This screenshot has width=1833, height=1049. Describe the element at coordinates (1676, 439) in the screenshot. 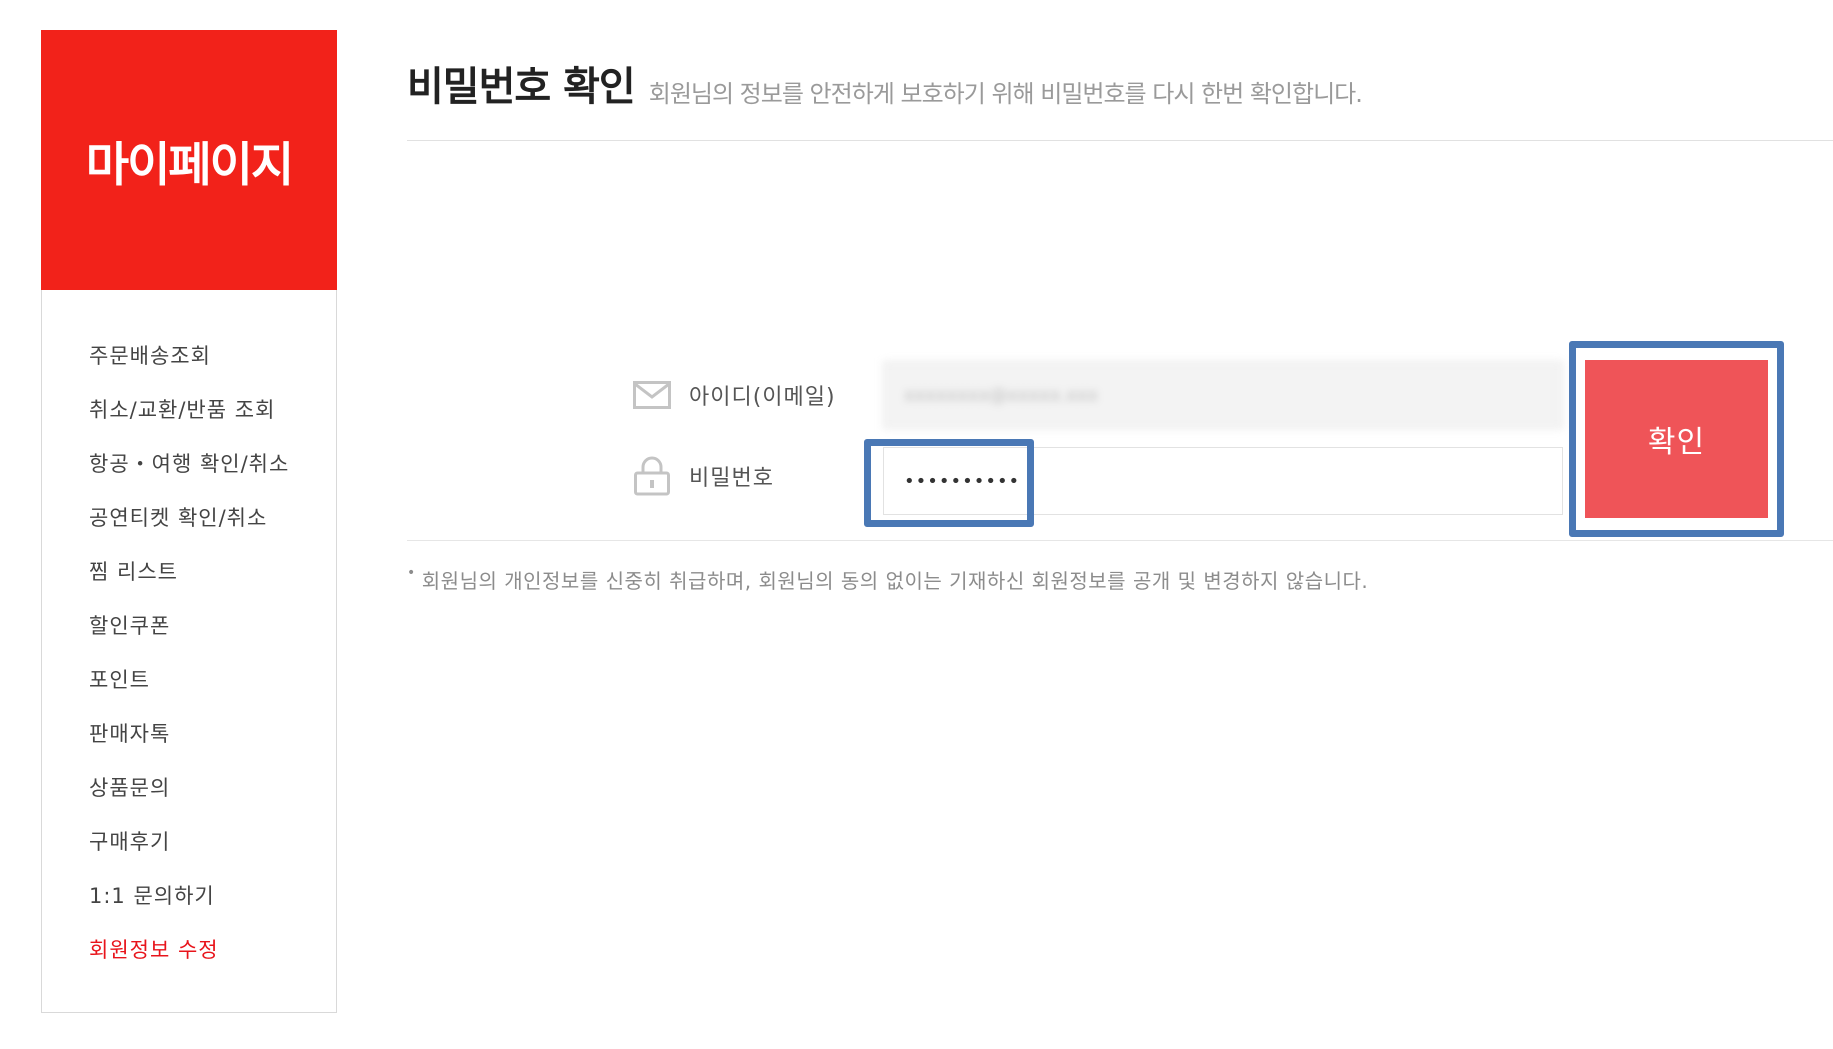

I see `confirm-highlight-box` at that location.